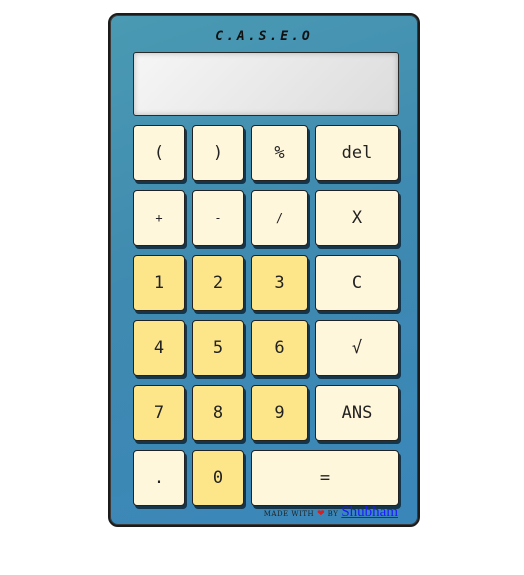 The image size is (524, 575). Describe the element at coordinates (321, 514) in the screenshot. I see `heart-icon: ❤` at that location.